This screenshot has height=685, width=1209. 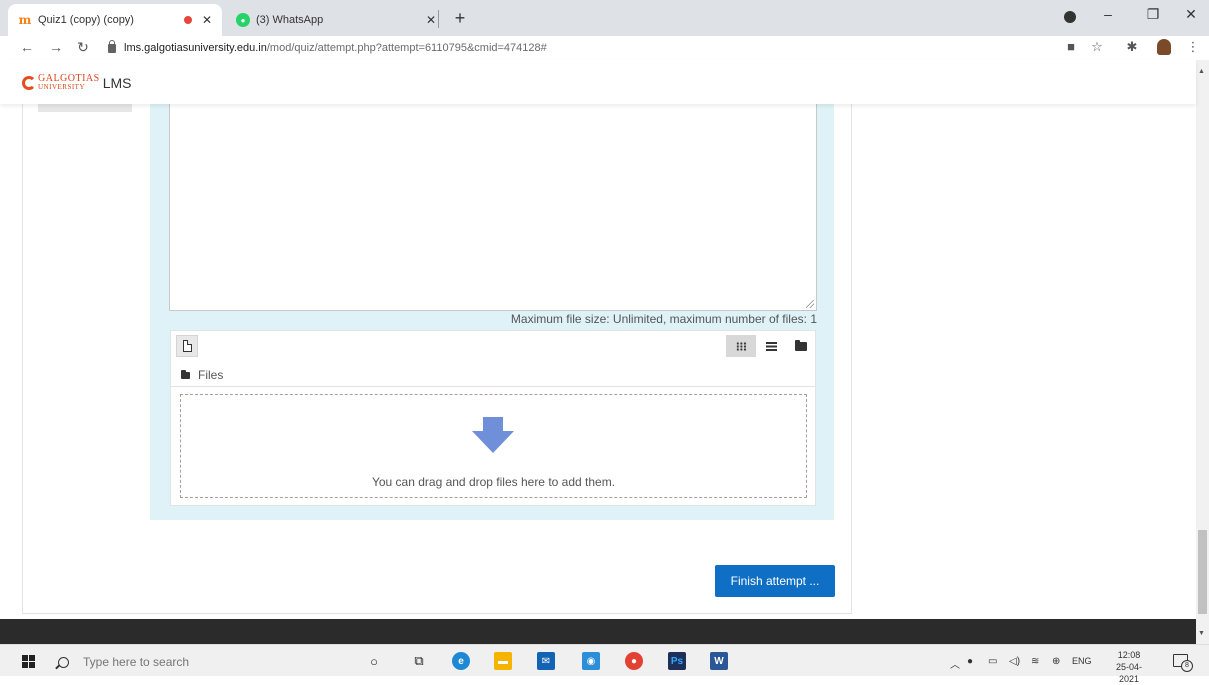 I want to click on tab-whatsapp-title: (3) WhatsApp, so click(x=290, y=20).